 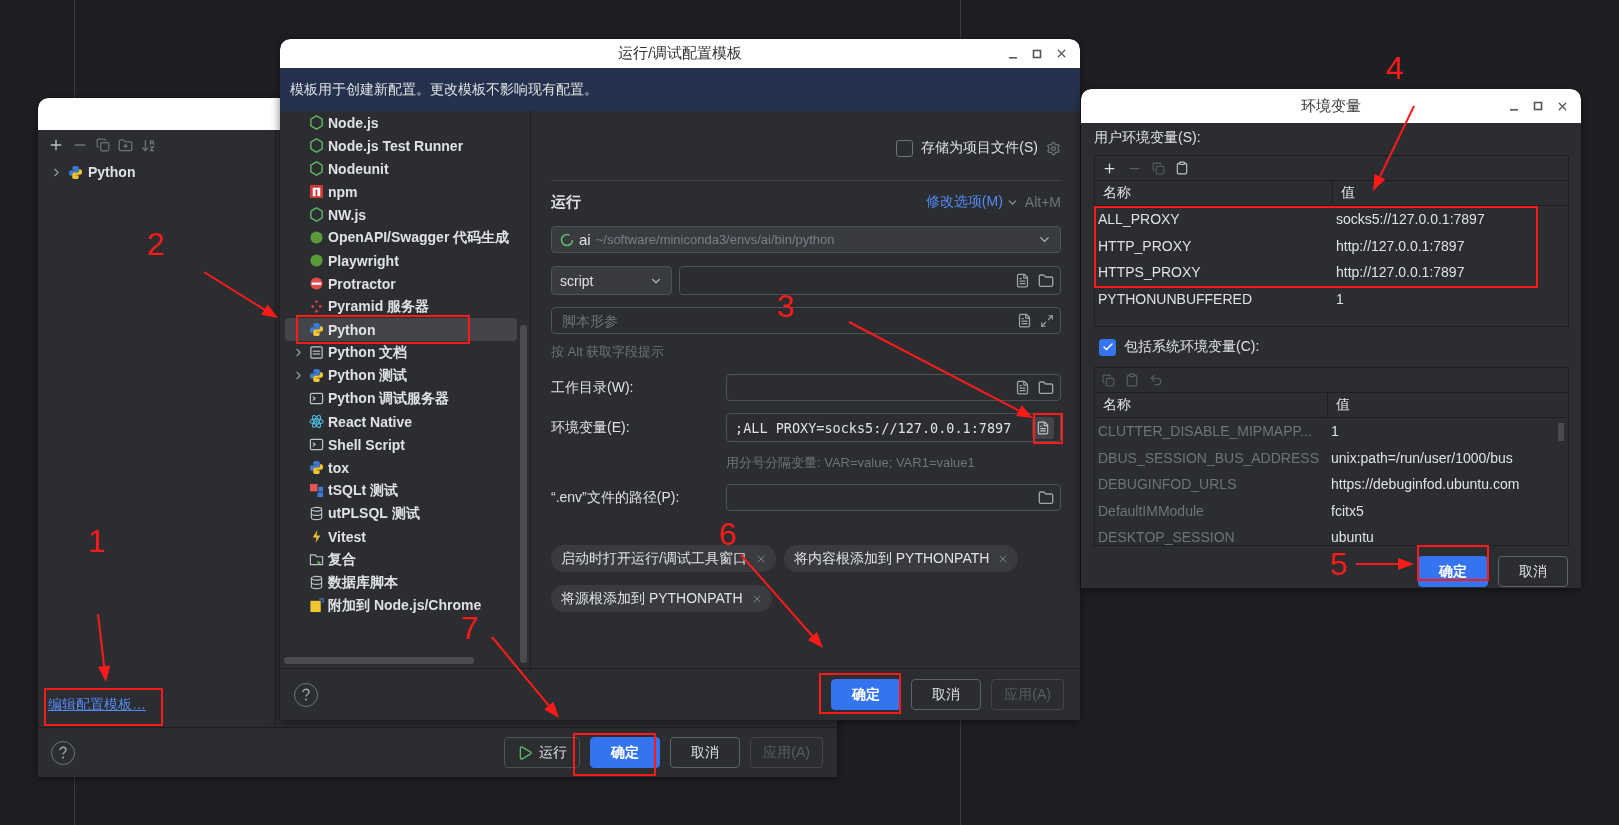 What do you see at coordinates (850, 463) in the screenshot?
I see `hint-text: 用分号分隔变量: VAR=value; VAR1=value1` at bounding box center [850, 463].